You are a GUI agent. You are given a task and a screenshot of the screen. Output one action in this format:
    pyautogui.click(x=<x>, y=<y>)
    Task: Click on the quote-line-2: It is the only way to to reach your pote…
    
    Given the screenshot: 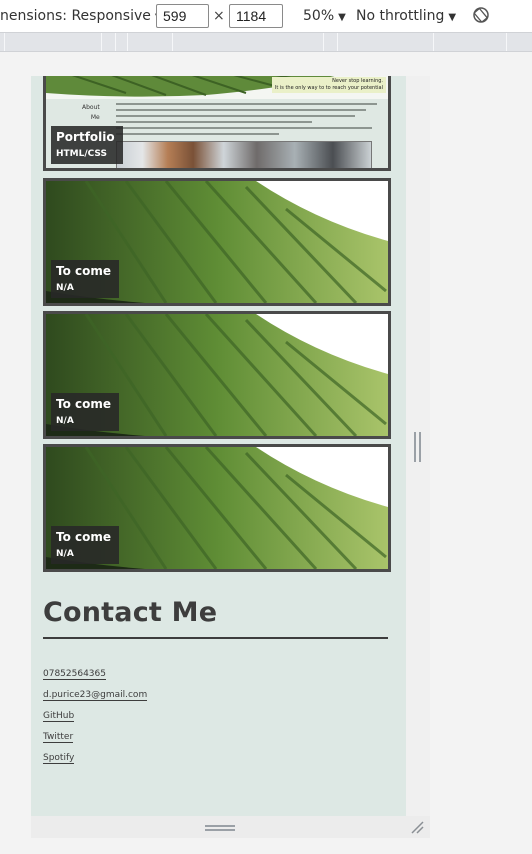 What is the action you would take?
    pyautogui.click(x=328, y=88)
    